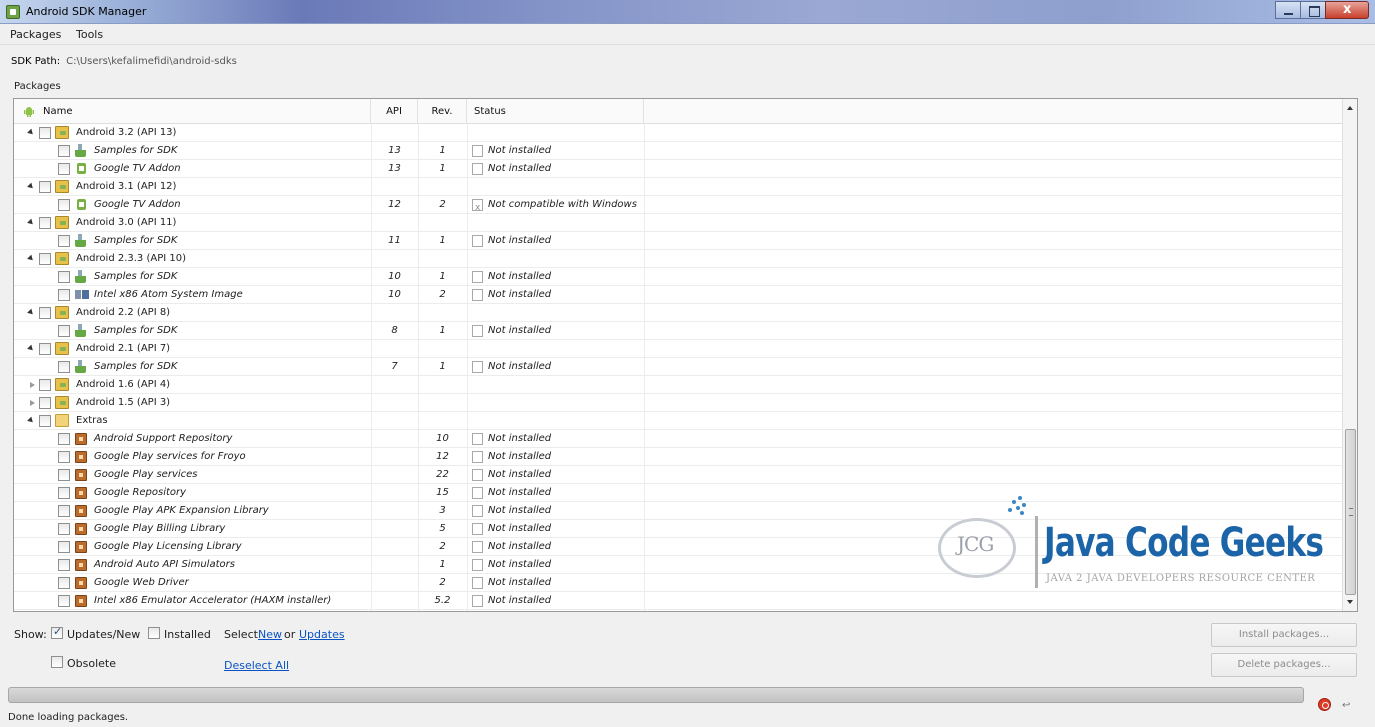 The image size is (1375, 727). I want to click on updates-new-label: Updates/New, so click(103, 634).